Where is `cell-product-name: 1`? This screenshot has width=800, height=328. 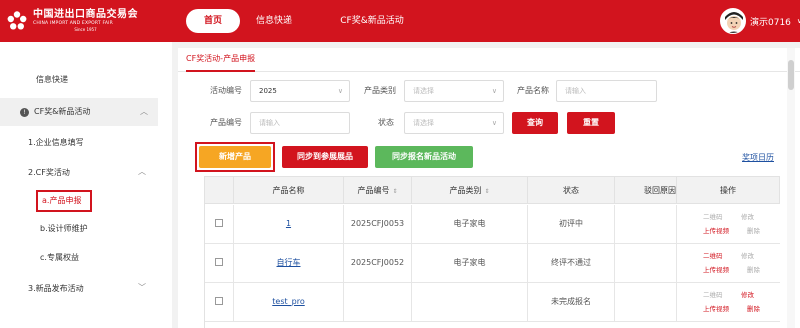 cell-product-name: 1 is located at coordinates (289, 224).